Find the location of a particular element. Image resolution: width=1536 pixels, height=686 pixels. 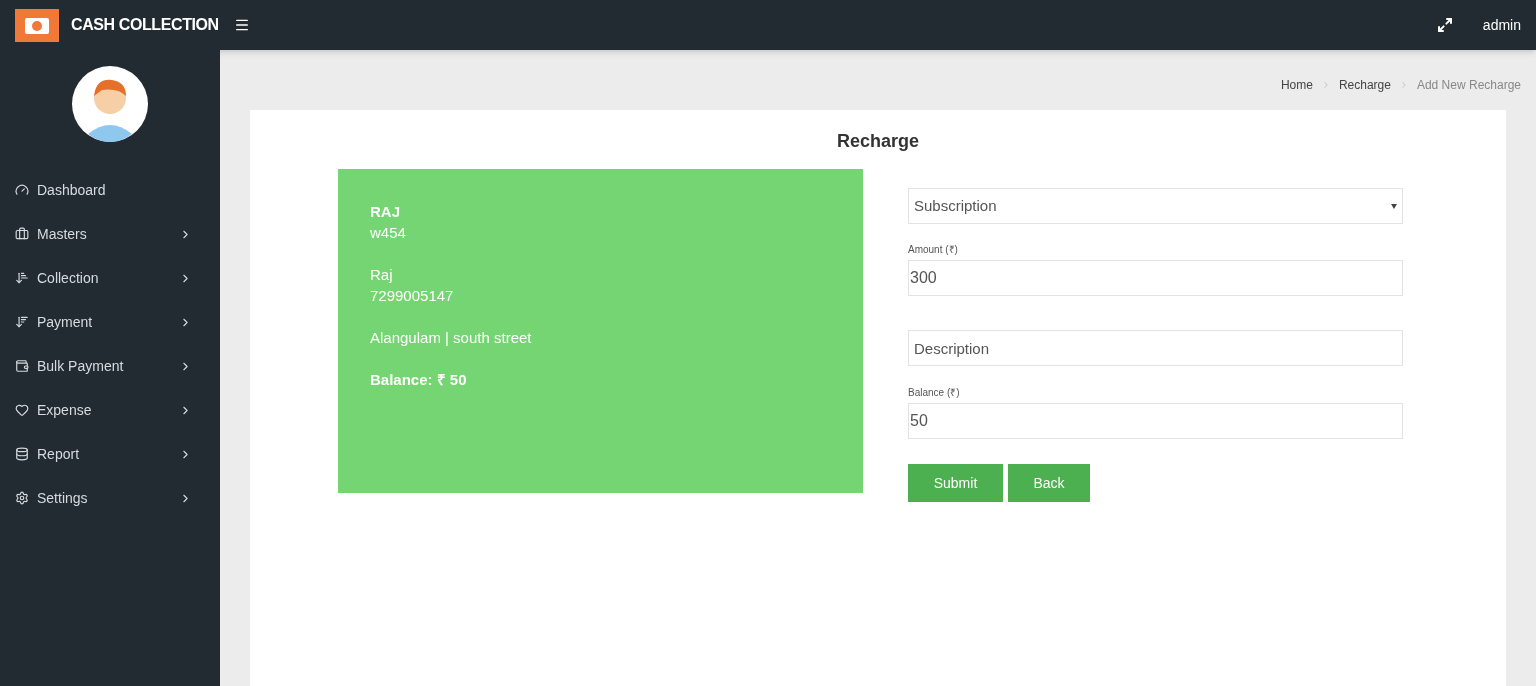

heart-icon is located at coordinates (22, 410).